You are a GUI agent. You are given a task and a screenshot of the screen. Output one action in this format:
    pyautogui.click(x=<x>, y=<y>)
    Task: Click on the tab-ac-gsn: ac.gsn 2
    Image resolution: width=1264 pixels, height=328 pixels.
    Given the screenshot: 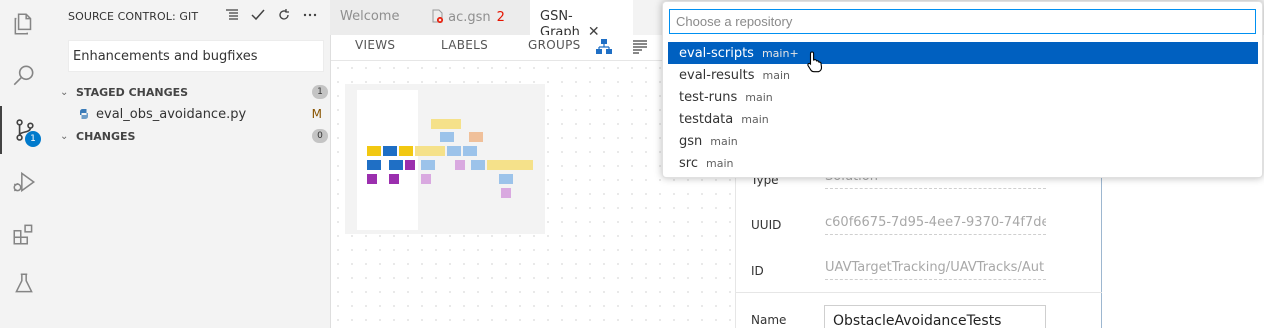 What is the action you would take?
    pyautogui.click(x=476, y=17)
    